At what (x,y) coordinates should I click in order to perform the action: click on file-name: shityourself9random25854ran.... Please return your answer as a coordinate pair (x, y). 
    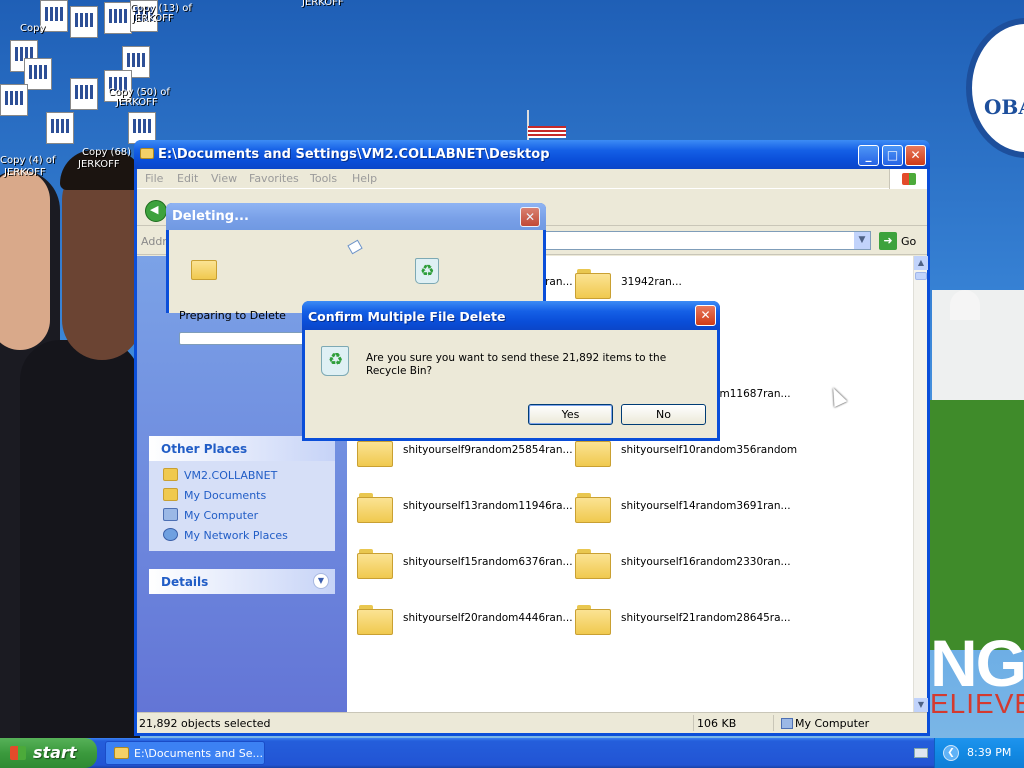
    Looking at the image, I should click on (488, 450).